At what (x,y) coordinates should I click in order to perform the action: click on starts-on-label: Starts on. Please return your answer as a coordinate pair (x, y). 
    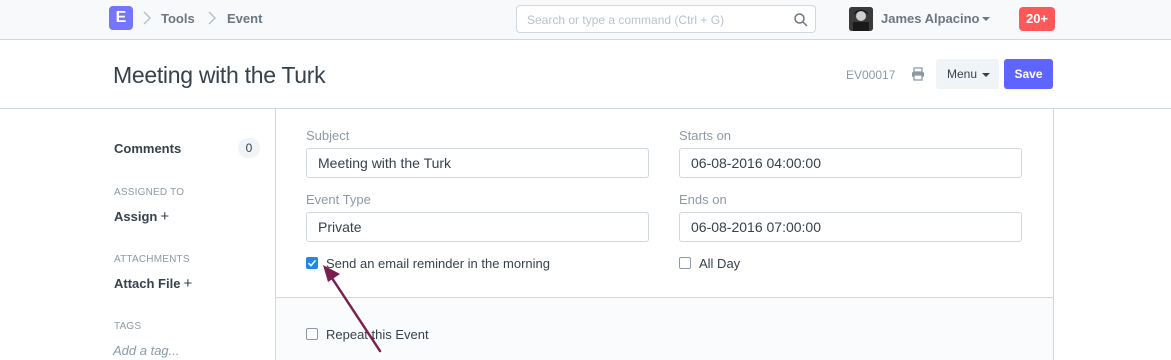
    Looking at the image, I should click on (705, 135).